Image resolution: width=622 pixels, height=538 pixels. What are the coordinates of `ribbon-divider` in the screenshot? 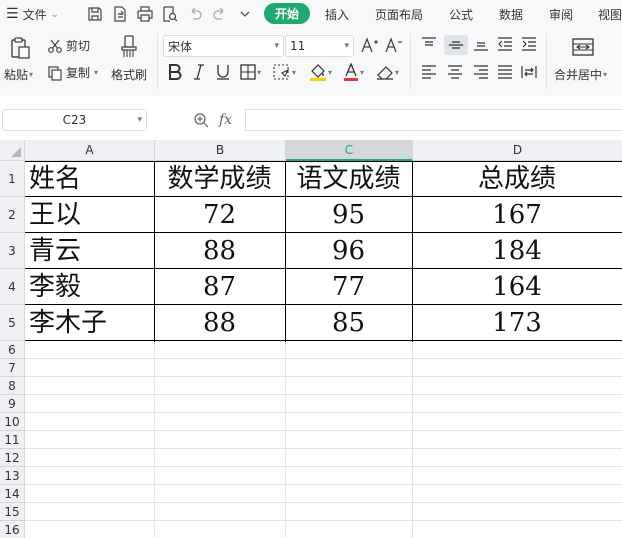 It's located at (546, 62).